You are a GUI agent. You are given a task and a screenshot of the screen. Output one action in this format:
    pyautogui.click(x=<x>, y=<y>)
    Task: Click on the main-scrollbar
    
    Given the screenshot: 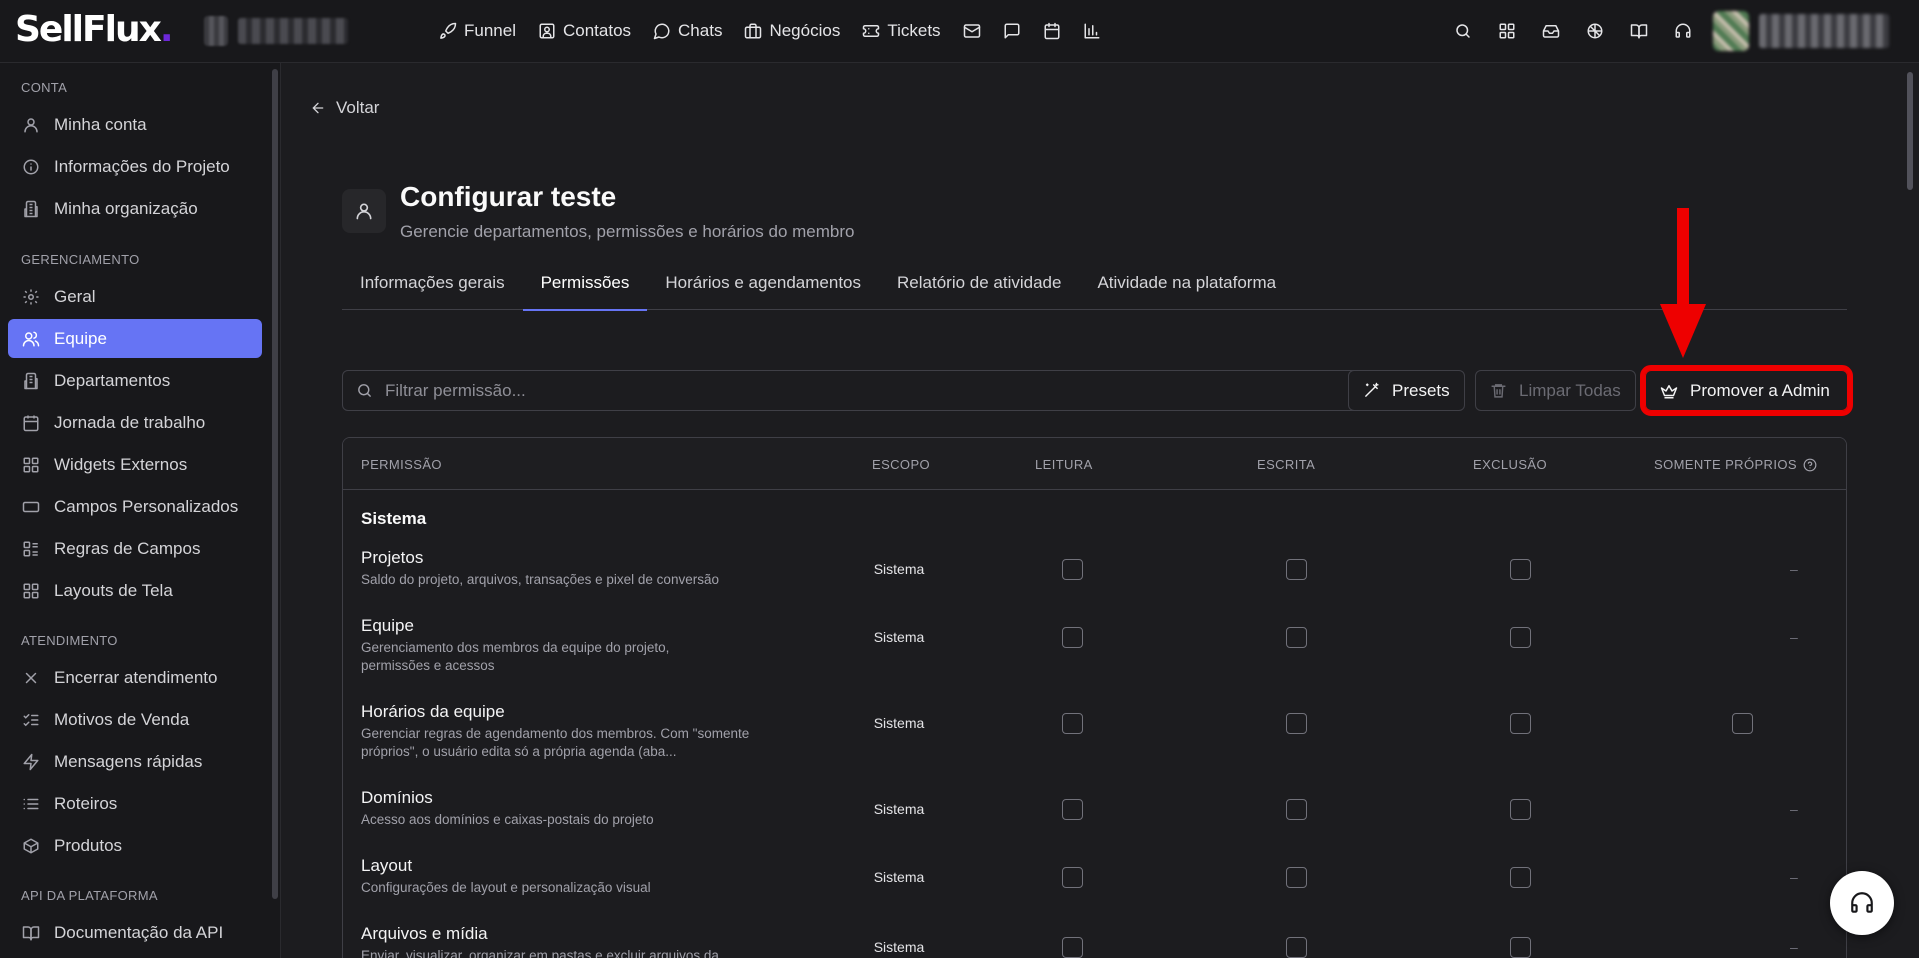 What is the action you would take?
    pyautogui.click(x=1910, y=131)
    